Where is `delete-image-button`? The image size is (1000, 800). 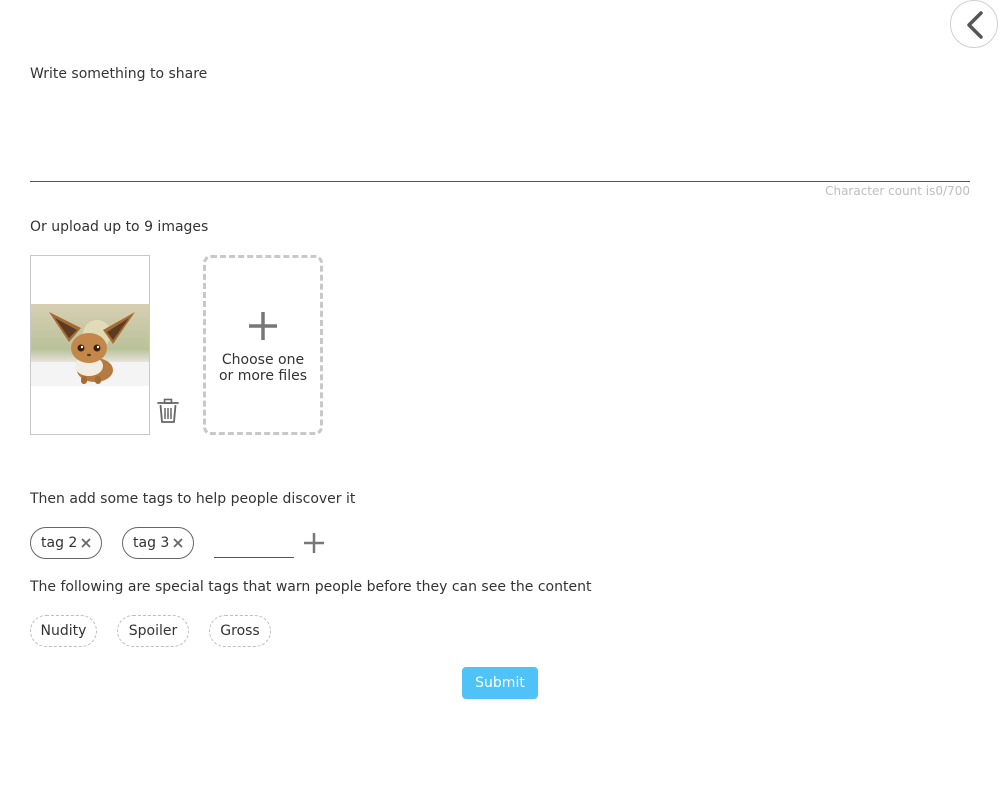
delete-image-button is located at coordinates (168, 411).